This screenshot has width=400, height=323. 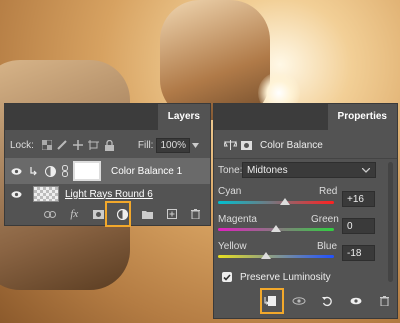 I want to click on astronaut-right, so click(x=215, y=60).